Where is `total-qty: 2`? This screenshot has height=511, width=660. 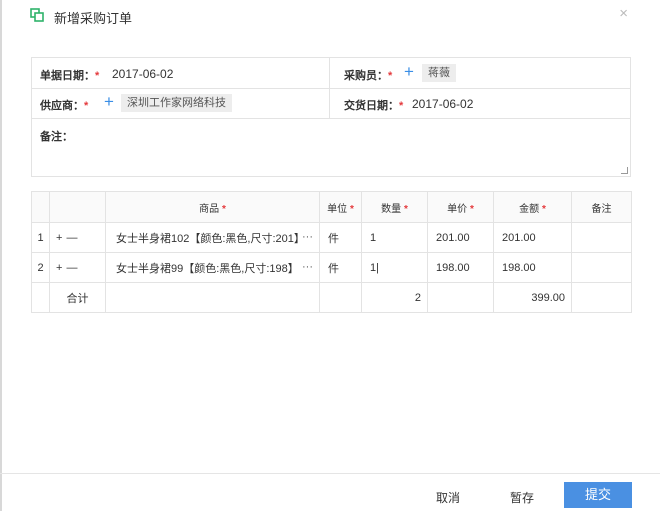 total-qty: 2 is located at coordinates (394, 297).